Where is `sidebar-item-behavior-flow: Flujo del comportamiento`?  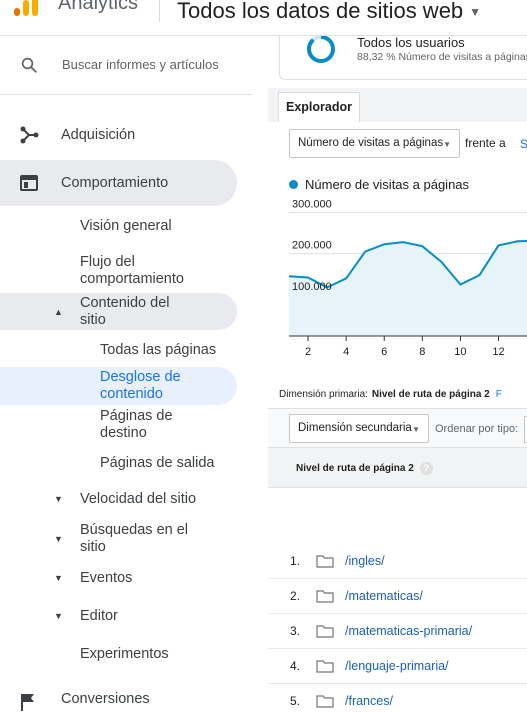 sidebar-item-behavior-flow: Flujo del comportamiento is located at coordinates (126, 272).